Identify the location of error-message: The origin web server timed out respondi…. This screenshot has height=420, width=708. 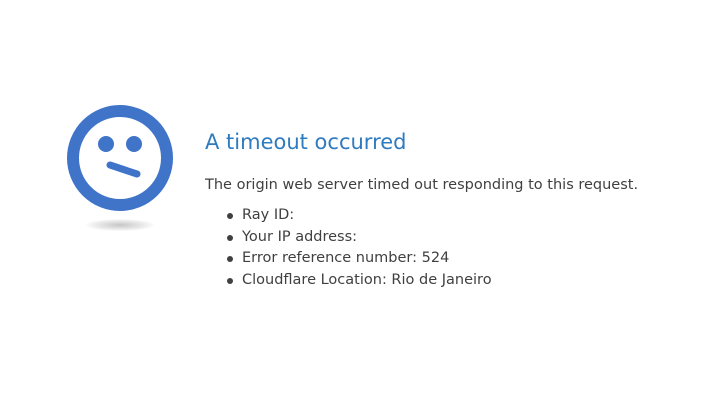
(422, 185).